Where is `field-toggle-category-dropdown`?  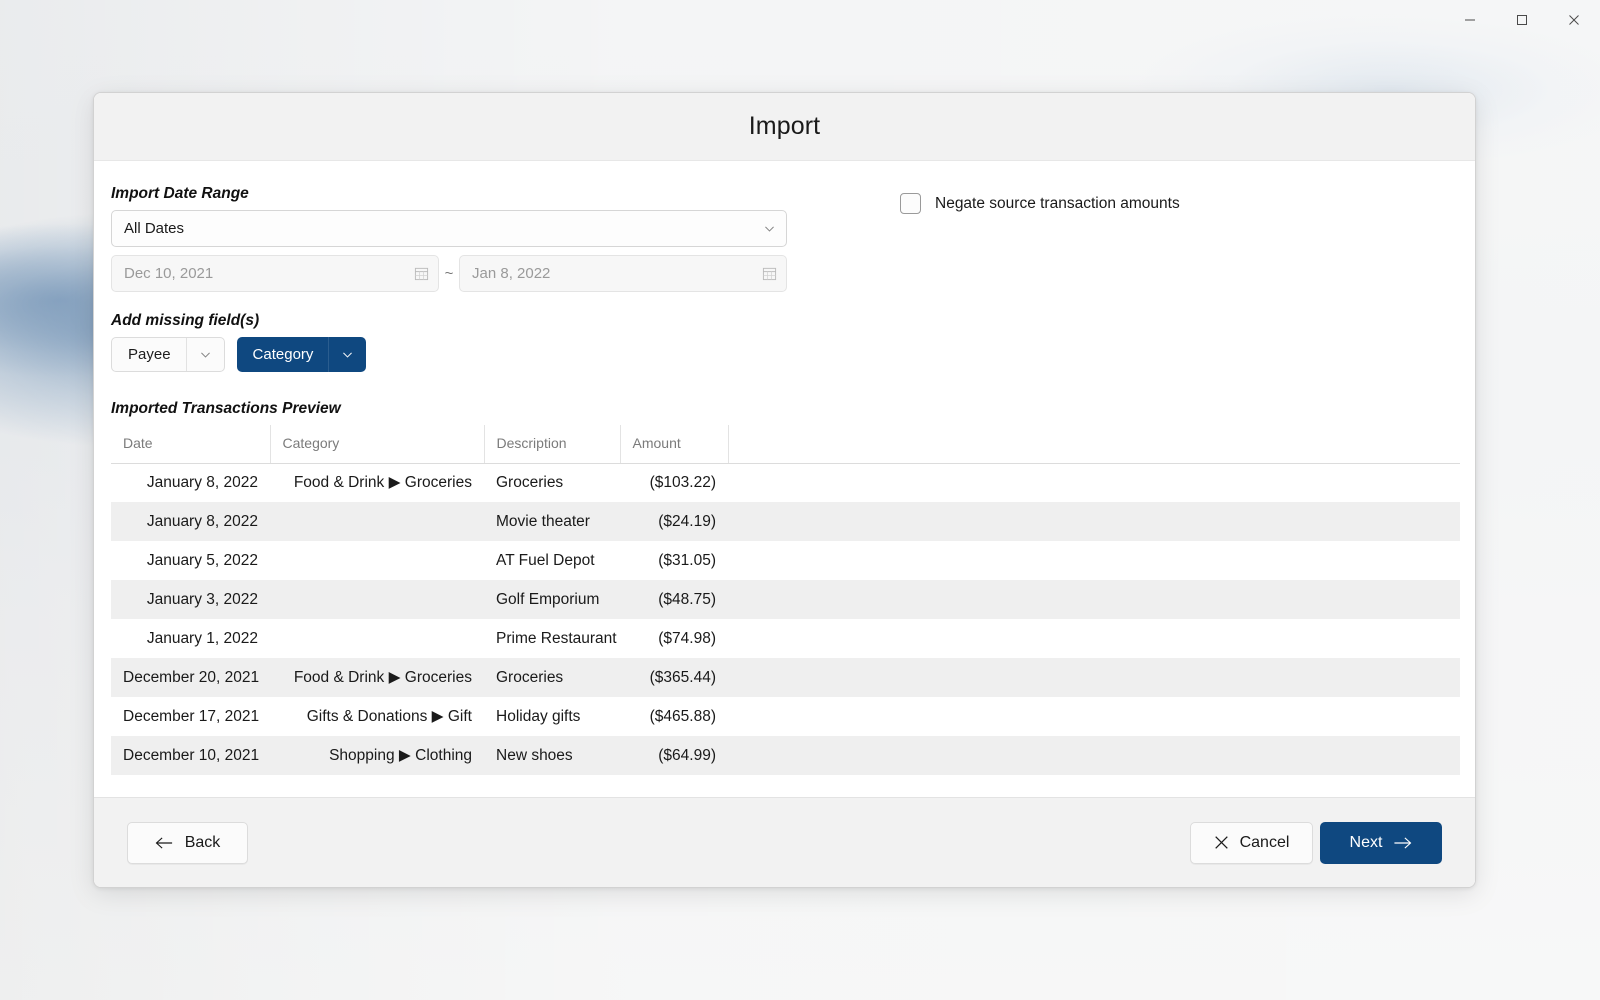 field-toggle-category-dropdown is located at coordinates (347, 354).